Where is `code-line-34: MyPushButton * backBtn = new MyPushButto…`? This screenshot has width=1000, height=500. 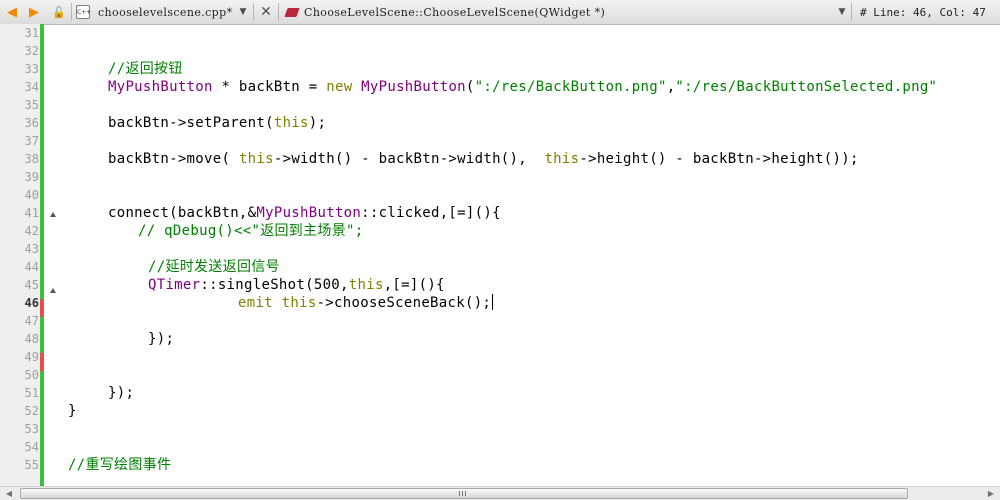
code-line-34: MyPushButton * backBtn = new MyPushButto… is located at coordinates (522, 87).